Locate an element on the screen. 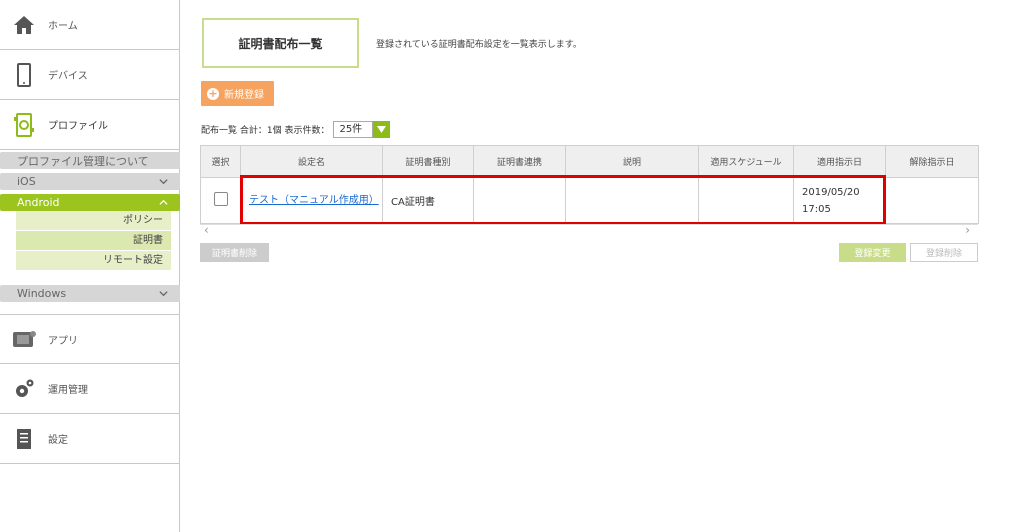 The height and width of the screenshot is (532, 1024). scroll-left-icon: ‹ is located at coordinates (206, 230).